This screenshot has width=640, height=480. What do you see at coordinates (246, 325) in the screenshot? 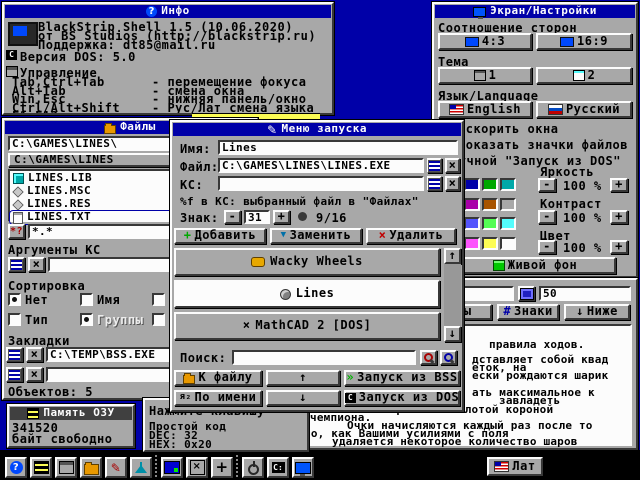
I see `cross-icon: ×` at bounding box center [246, 325].